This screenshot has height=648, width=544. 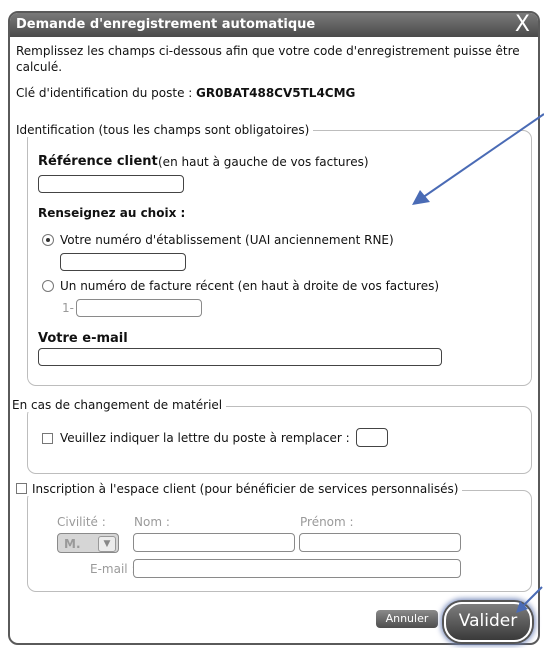 I want to click on cle-label: Clé d'identification du poste :, so click(x=104, y=93).